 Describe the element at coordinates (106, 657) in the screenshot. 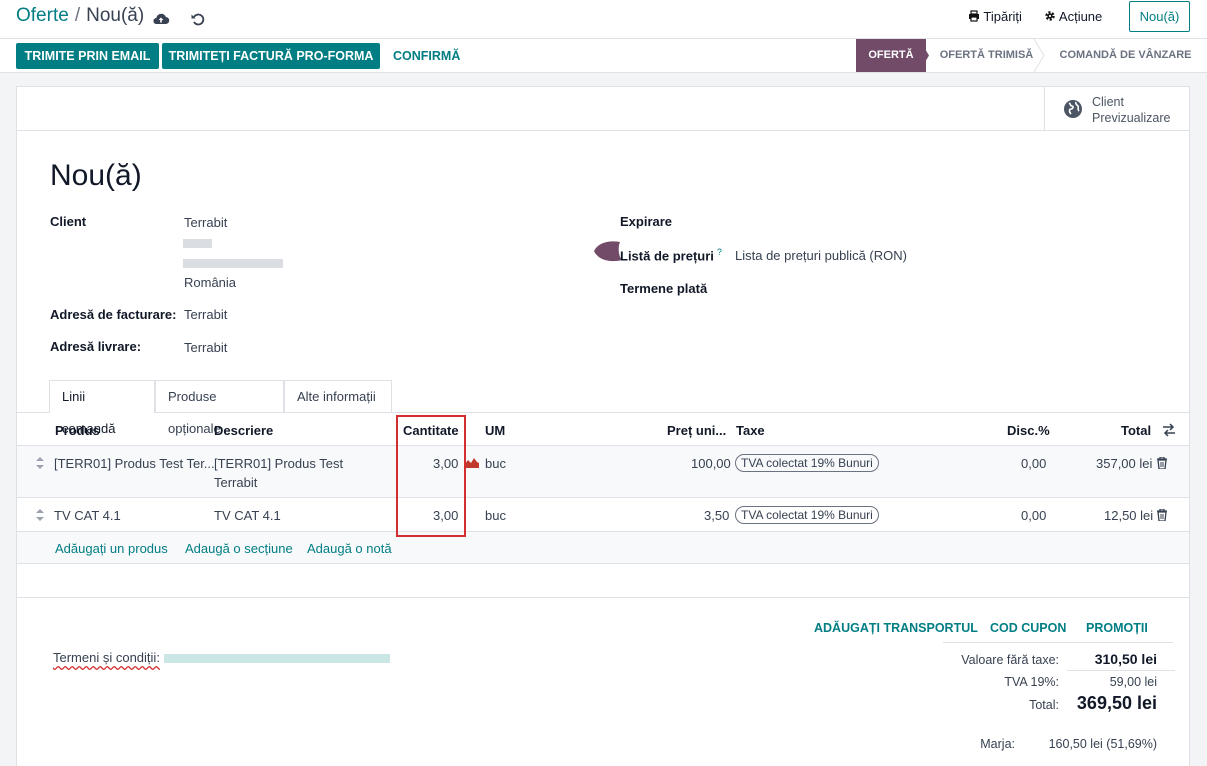

I see `terms-label: Termeni și condiții:` at that location.